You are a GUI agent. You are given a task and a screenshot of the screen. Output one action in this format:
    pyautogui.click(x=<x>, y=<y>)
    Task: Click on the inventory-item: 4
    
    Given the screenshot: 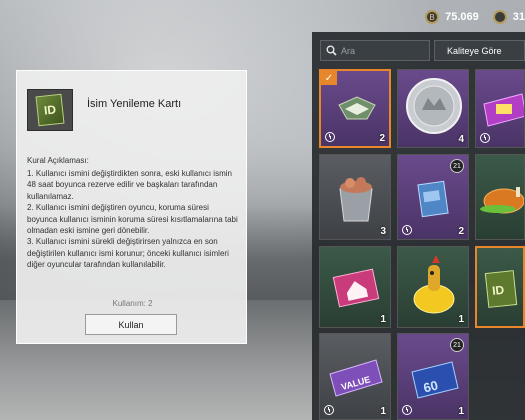 What is the action you would take?
    pyautogui.click(x=433, y=108)
    